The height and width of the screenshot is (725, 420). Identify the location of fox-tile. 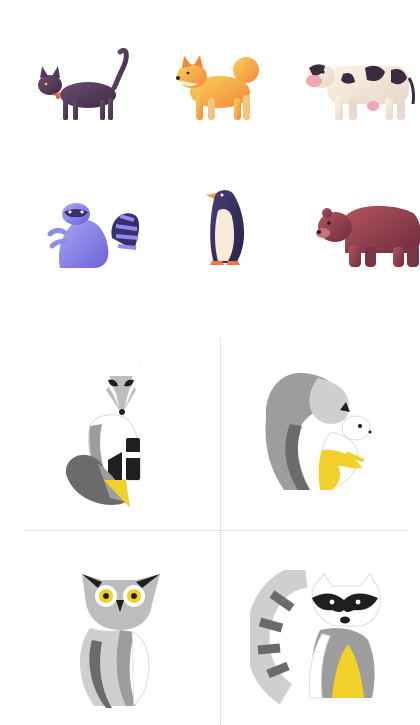
(115, 432).